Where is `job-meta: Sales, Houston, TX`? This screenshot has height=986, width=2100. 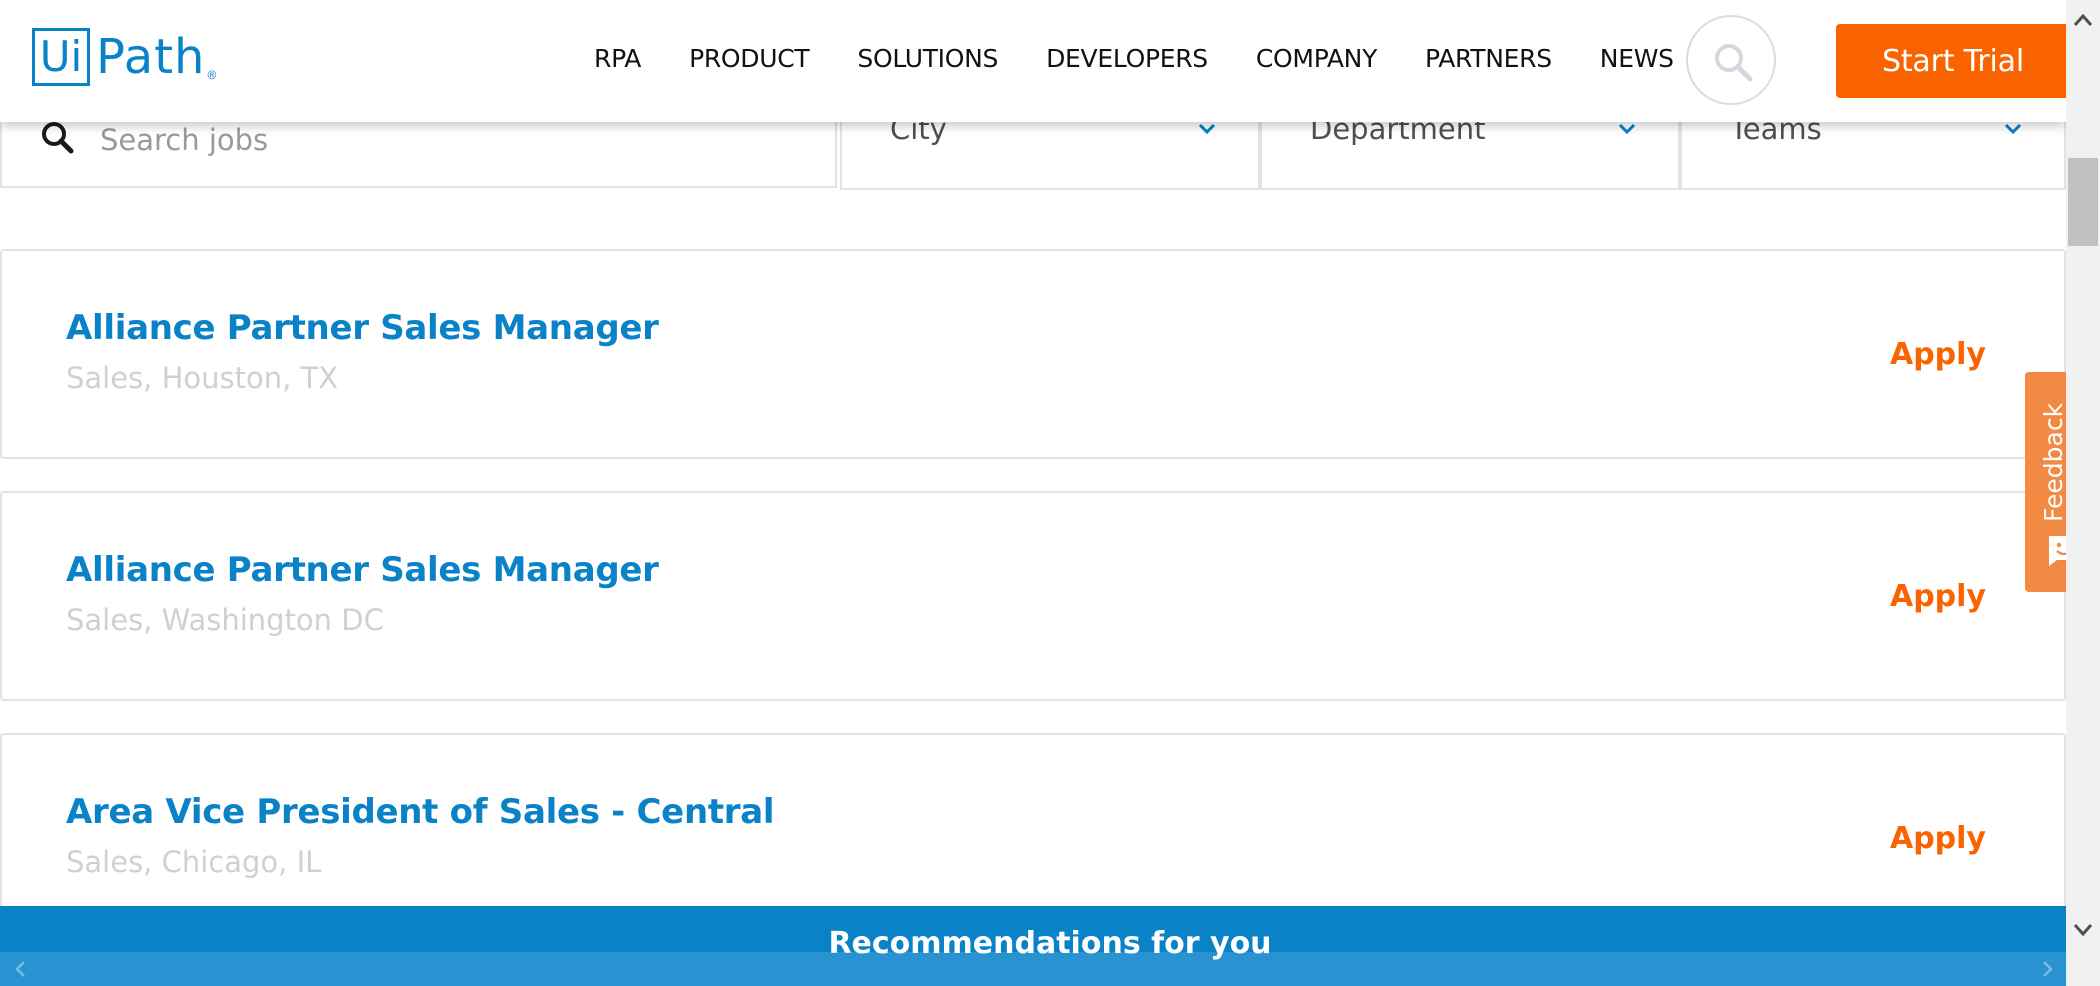
job-meta: Sales, Houston, TX is located at coordinates (202, 378).